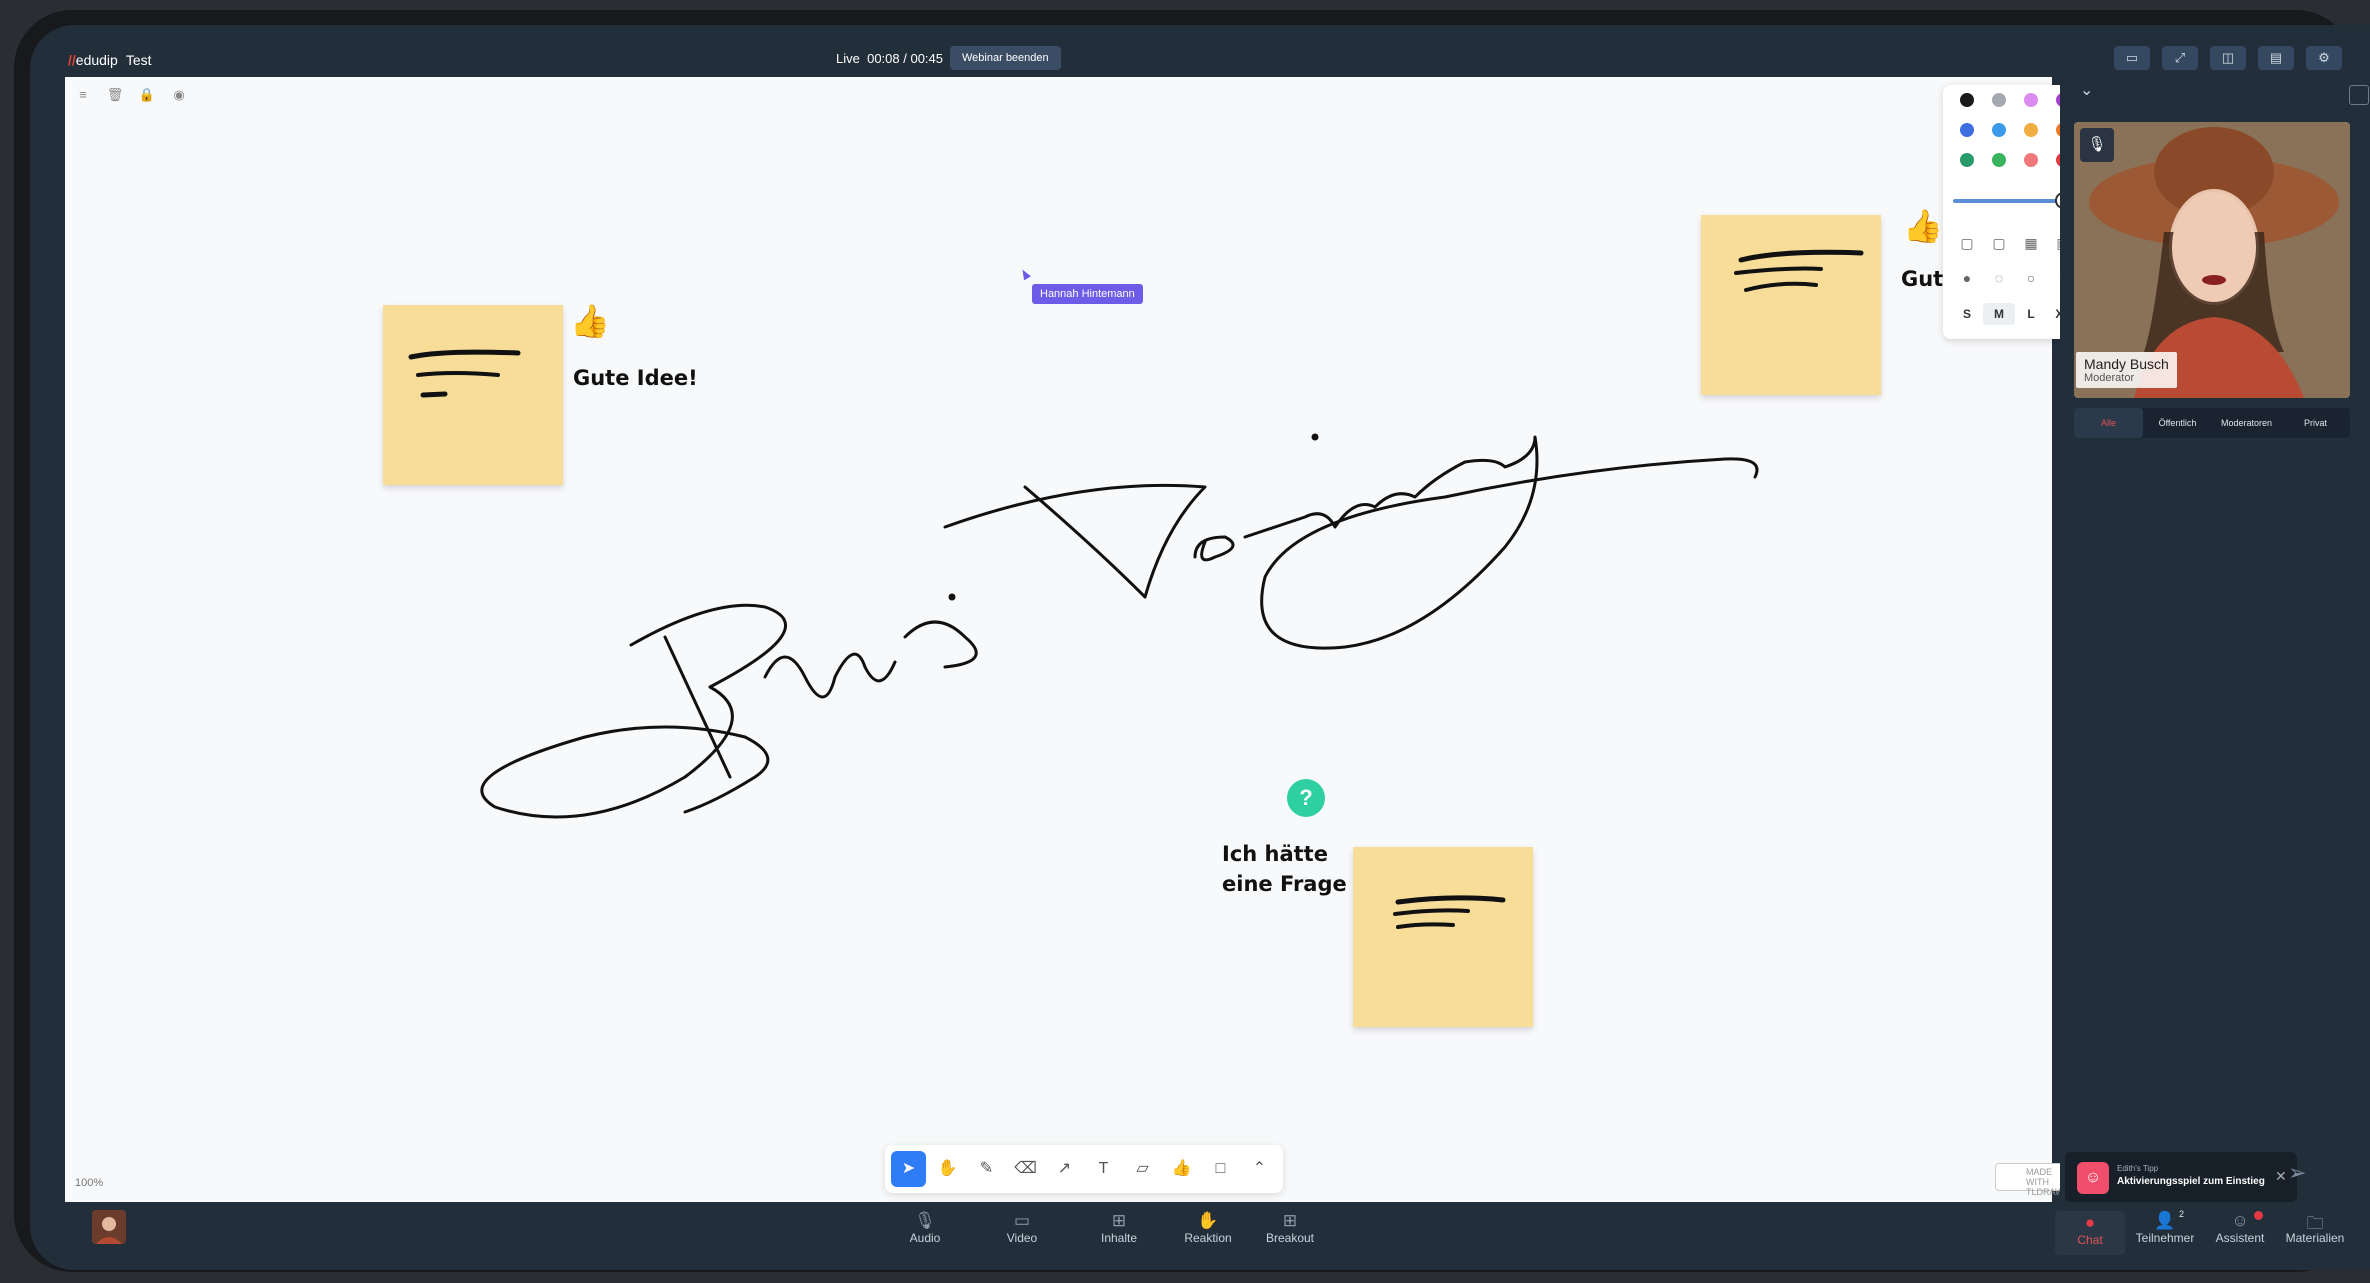  Describe the element at coordinates (2297, 1173) in the screenshot. I see `send-icon: ➢` at that location.